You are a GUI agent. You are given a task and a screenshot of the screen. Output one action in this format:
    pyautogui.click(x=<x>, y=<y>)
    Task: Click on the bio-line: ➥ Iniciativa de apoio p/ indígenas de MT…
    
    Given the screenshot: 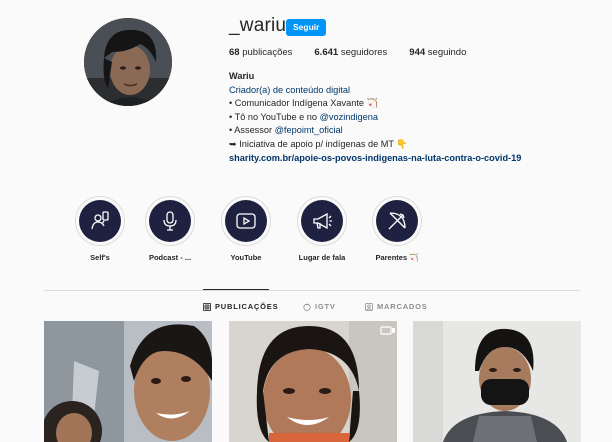 What is the action you would take?
    pyautogui.click(x=318, y=143)
    